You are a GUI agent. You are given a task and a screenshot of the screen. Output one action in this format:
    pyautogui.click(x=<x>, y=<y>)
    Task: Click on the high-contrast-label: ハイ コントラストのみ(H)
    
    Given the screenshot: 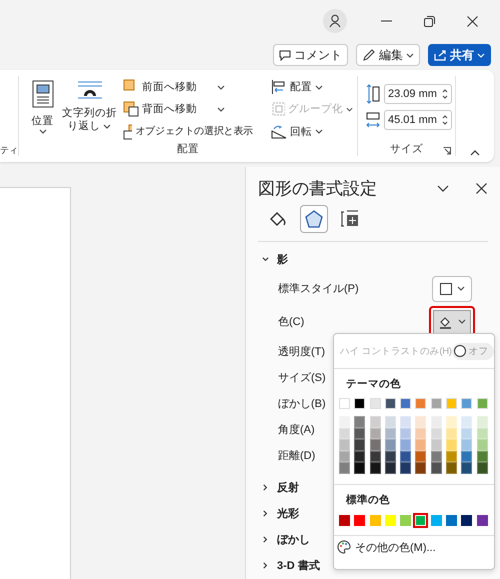 What is the action you would take?
    pyautogui.click(x=396, y=351)
    